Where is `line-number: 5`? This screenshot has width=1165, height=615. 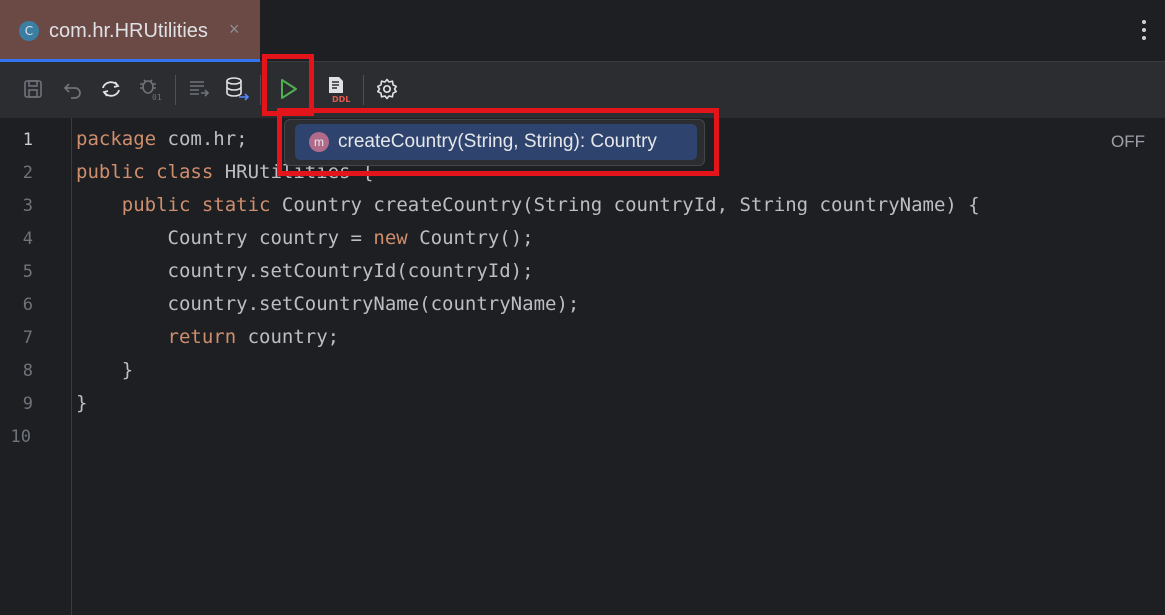 line-number: 5 is located at coordinates (27, 272).